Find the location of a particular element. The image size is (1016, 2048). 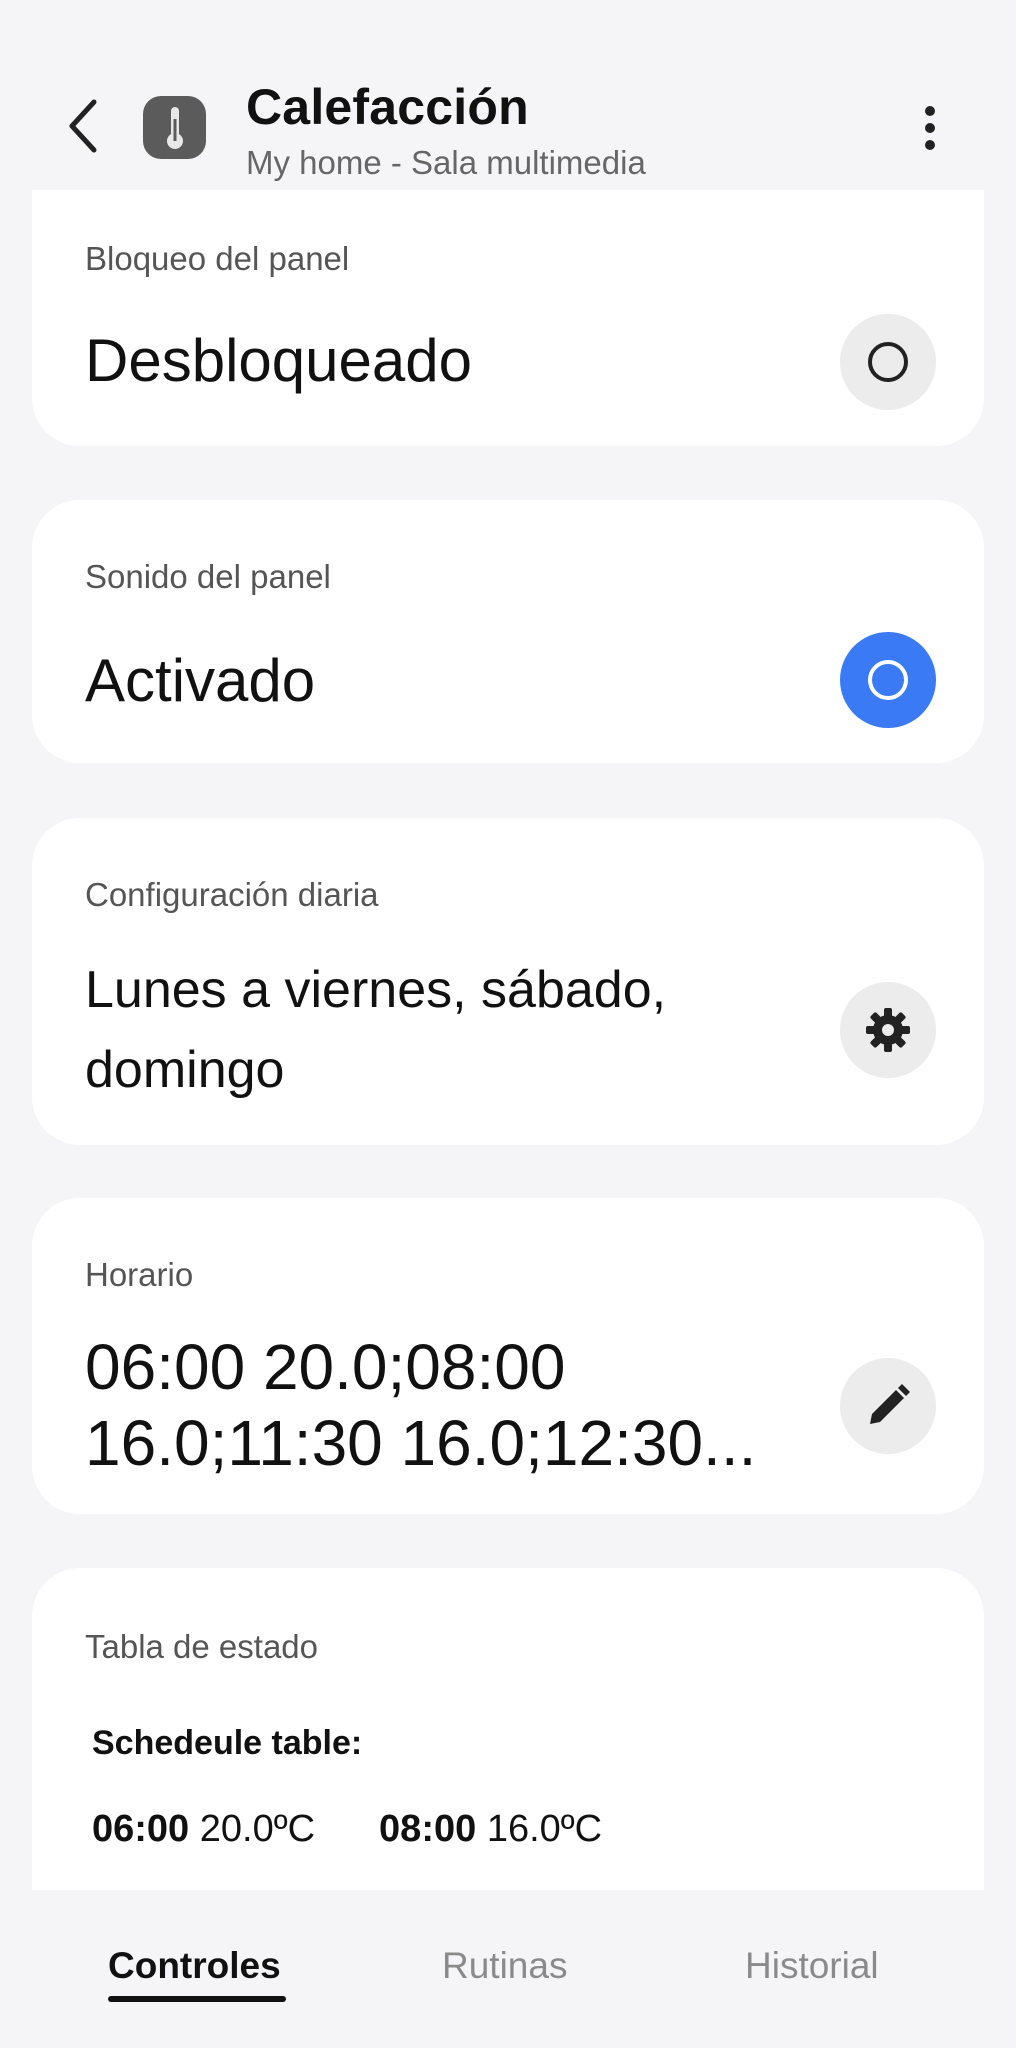

panel-sound-label: Sonido del panel is located at coordinates (208, 576).